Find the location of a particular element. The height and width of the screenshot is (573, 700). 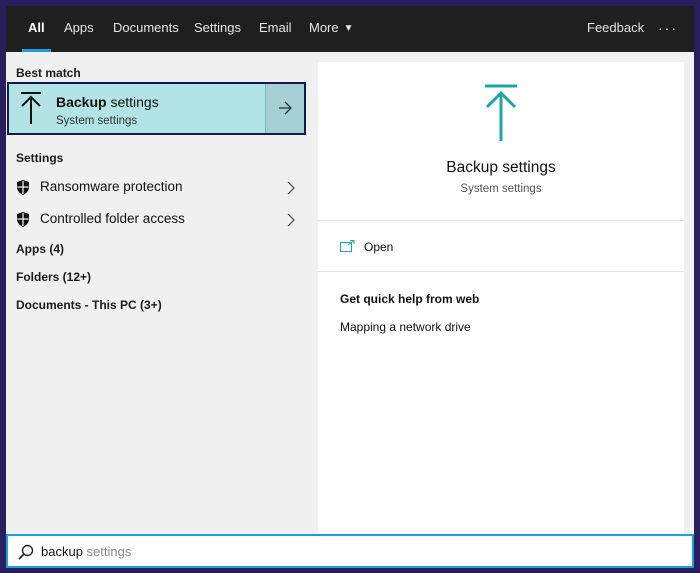

more-options-icon: ··· is located at coordinates (668, 29).